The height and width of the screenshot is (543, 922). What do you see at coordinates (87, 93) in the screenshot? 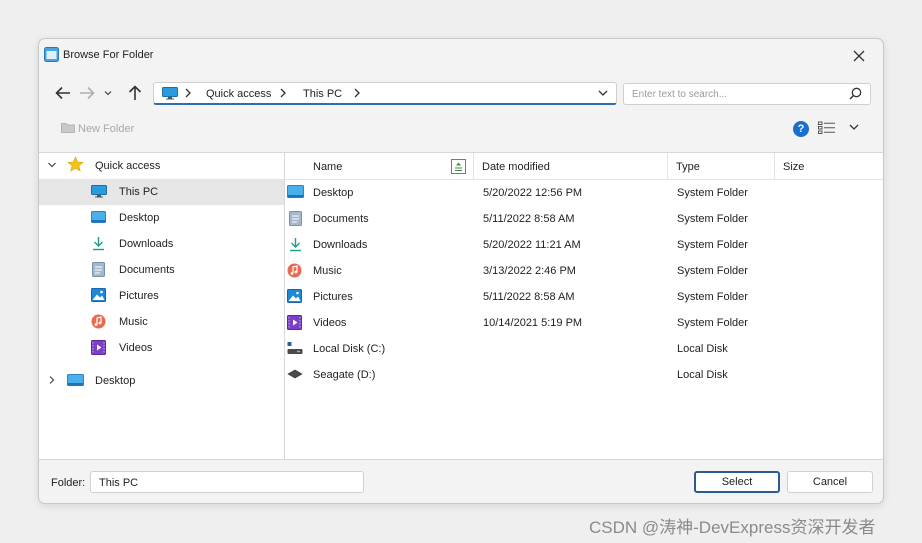
I see `forward-arrow-icon` at bounding box center [87, 93].